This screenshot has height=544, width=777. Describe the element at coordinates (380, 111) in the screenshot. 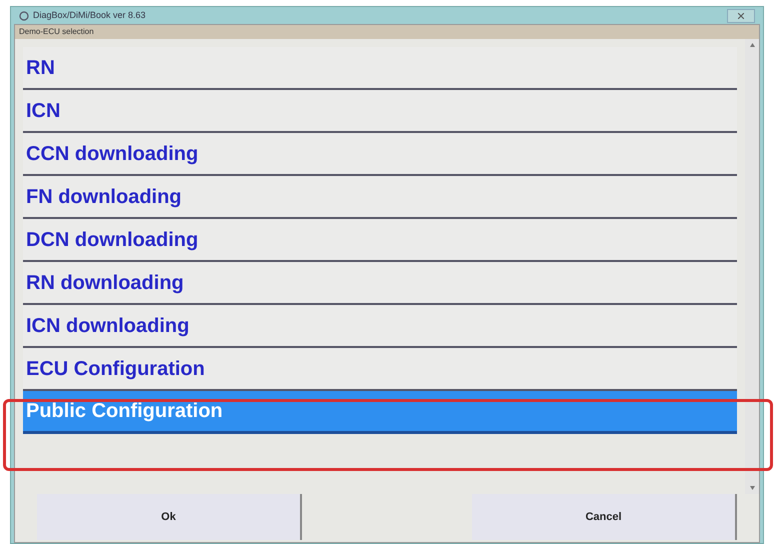

I see `list-item: ICN` at that location.